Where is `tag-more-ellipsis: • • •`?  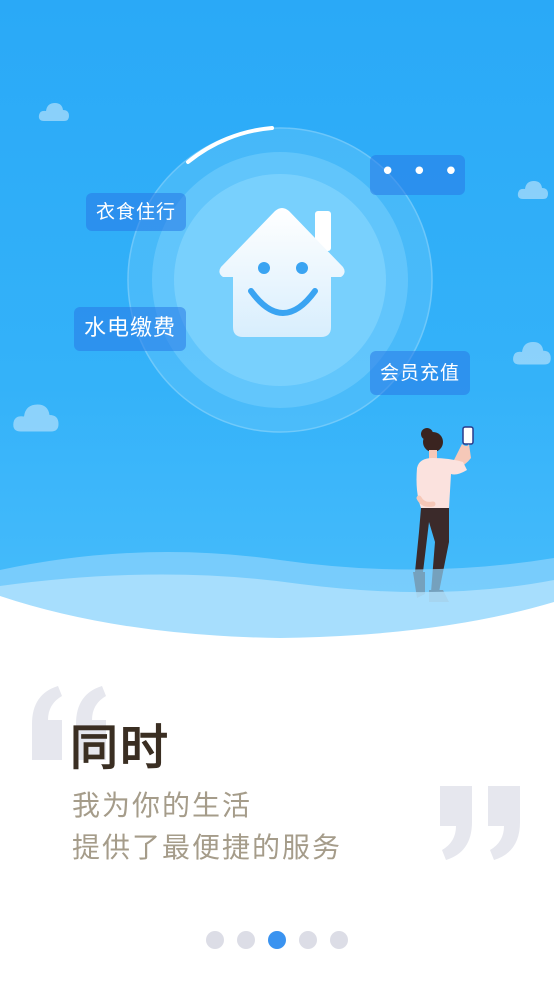
tag-more-ellipsis: • • • is located at coordinates (417, 175).